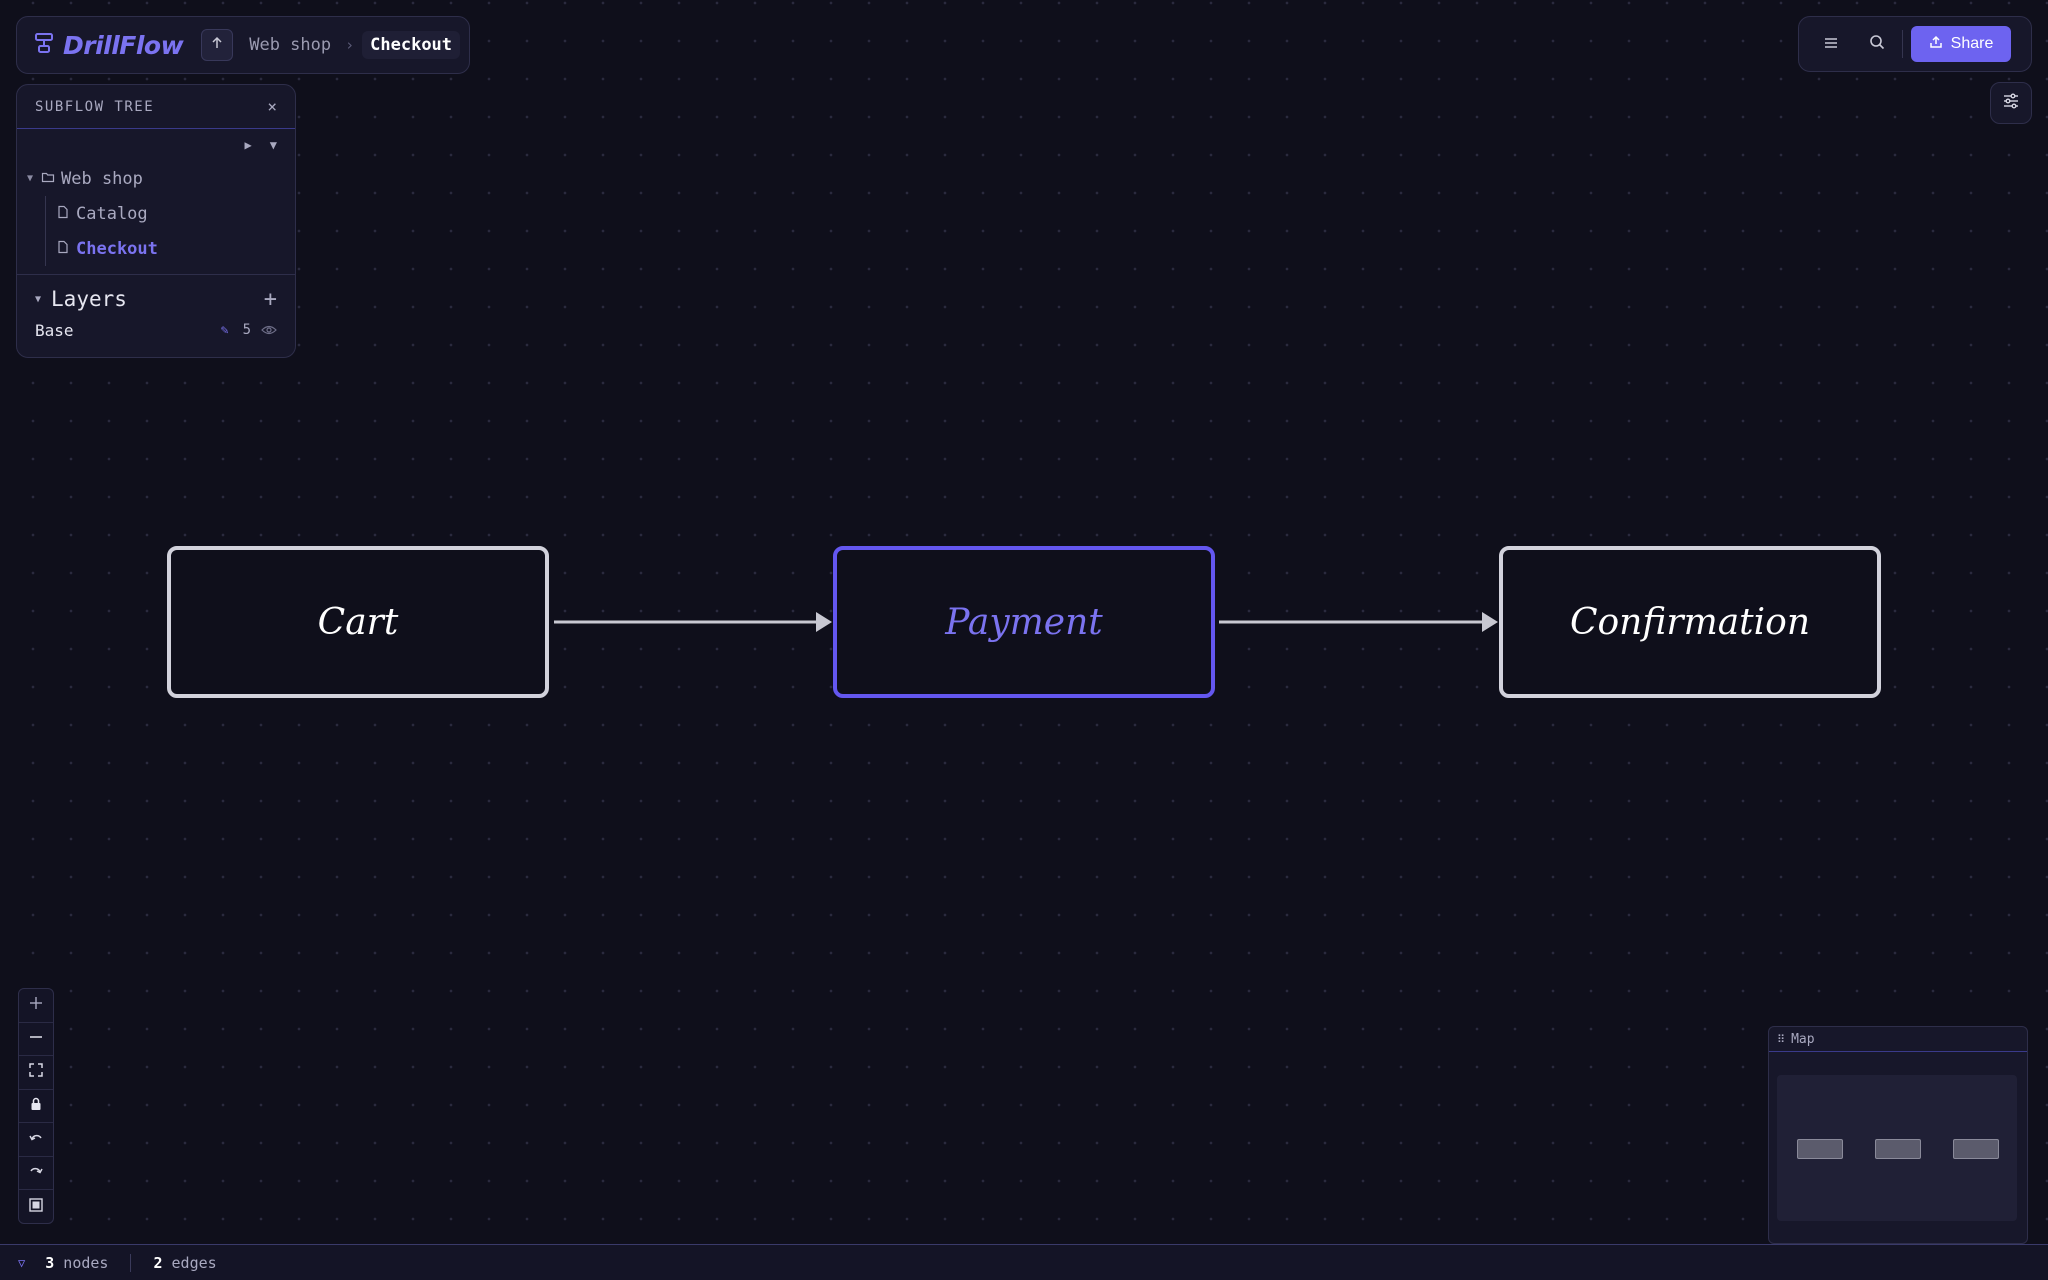  I want to click on node-count-value: 3, so click(50, 1262).